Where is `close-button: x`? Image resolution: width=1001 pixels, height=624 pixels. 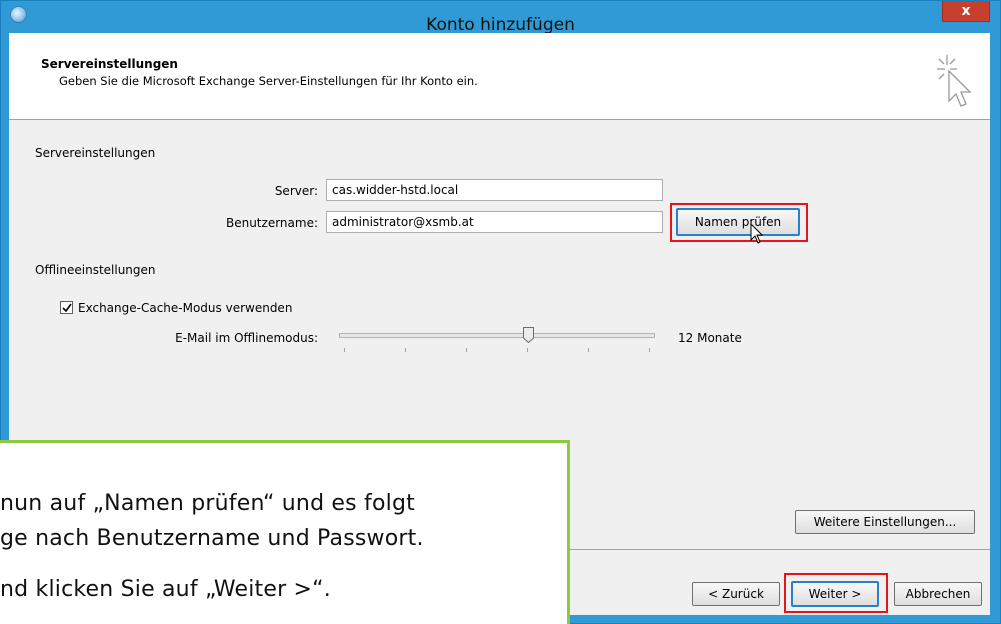
close-button: x is located at coordinates (966, 11).